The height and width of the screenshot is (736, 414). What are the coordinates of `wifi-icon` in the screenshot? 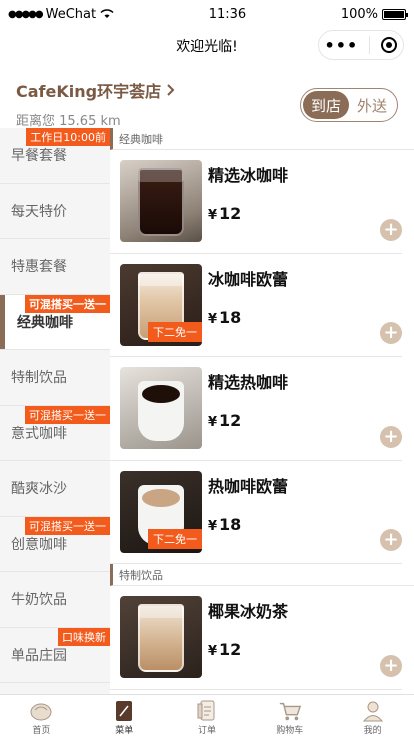 It's located at (107, 13).